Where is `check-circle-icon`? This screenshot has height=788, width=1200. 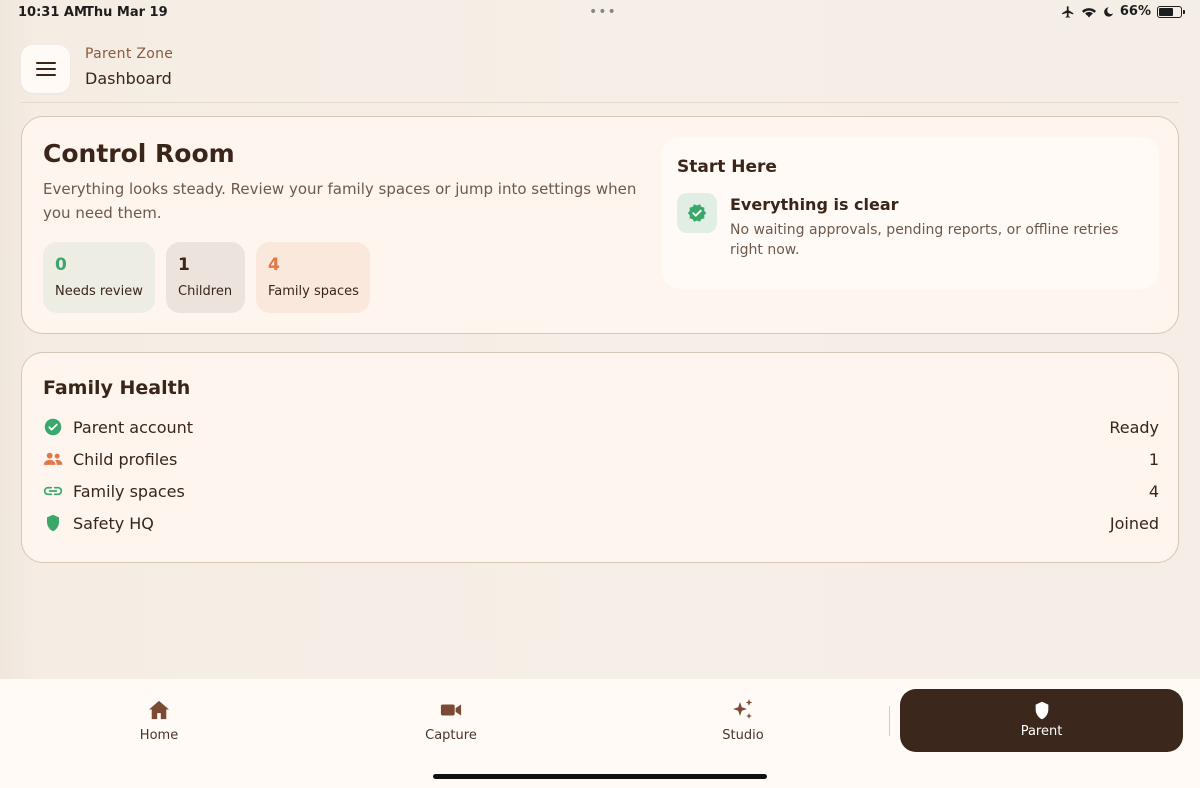
check-circle-icon is located at coordinates (53, 427).